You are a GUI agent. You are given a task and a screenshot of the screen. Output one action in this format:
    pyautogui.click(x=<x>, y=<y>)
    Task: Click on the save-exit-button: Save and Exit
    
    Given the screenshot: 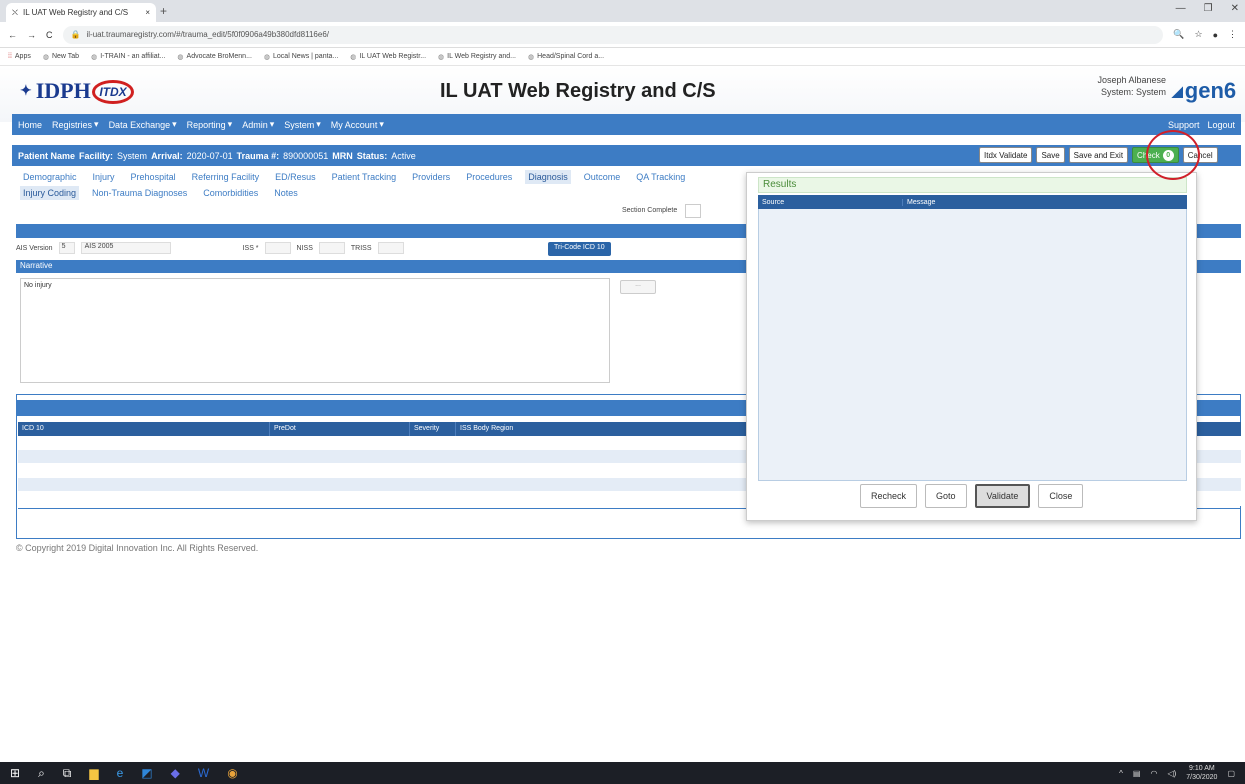 What is the action you would take?
    pyautogui.click(x=1098, y=155)
    